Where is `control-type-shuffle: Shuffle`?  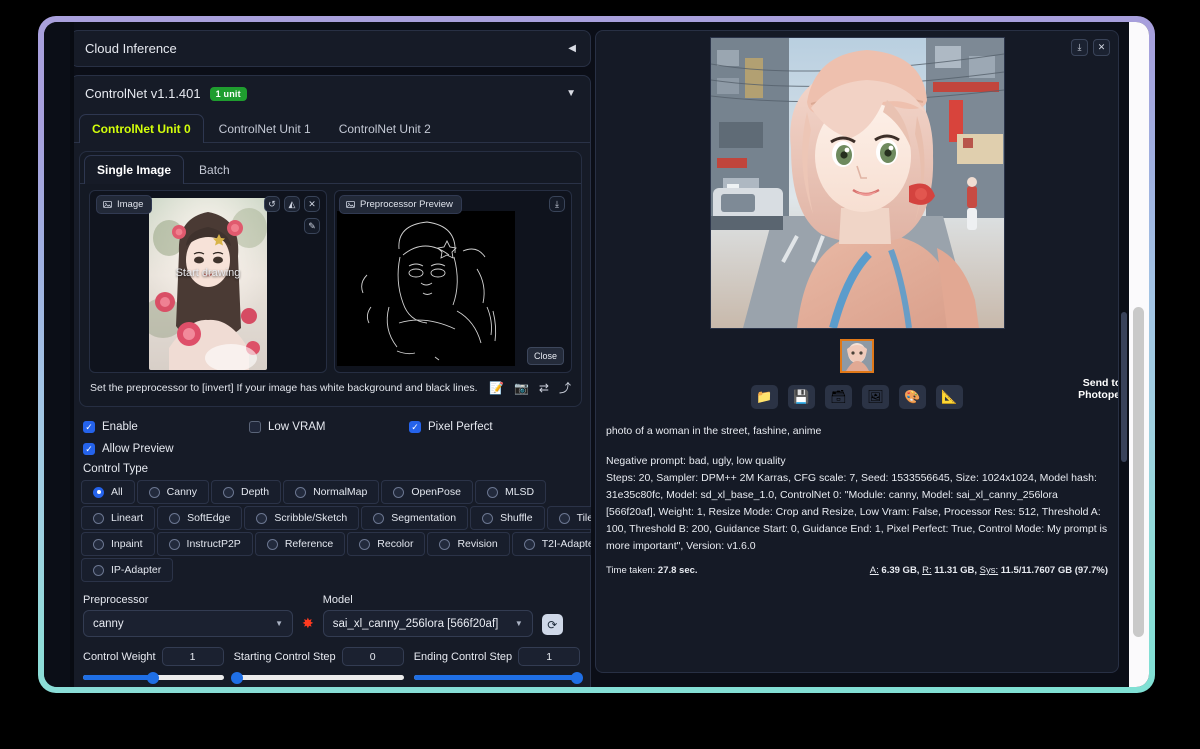 control-type-shuffle: Shuffle is located at coordinates (507, 518).